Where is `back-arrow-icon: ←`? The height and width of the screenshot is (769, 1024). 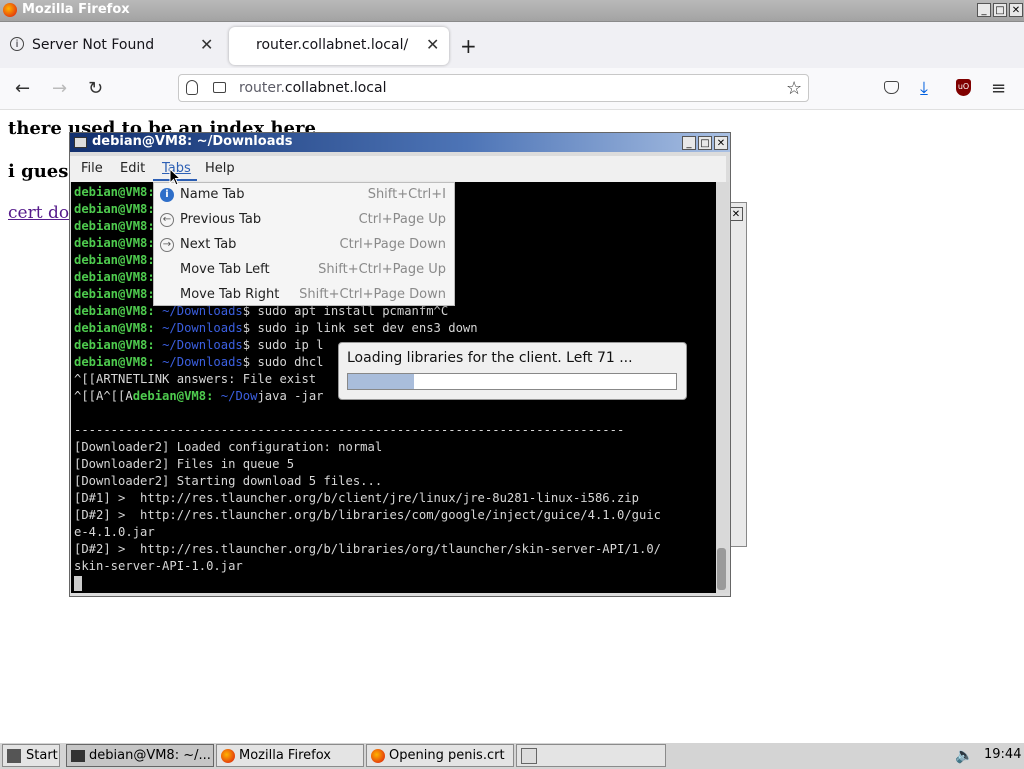 back-arrow-icon: ← is located at coordinates (22, 88).